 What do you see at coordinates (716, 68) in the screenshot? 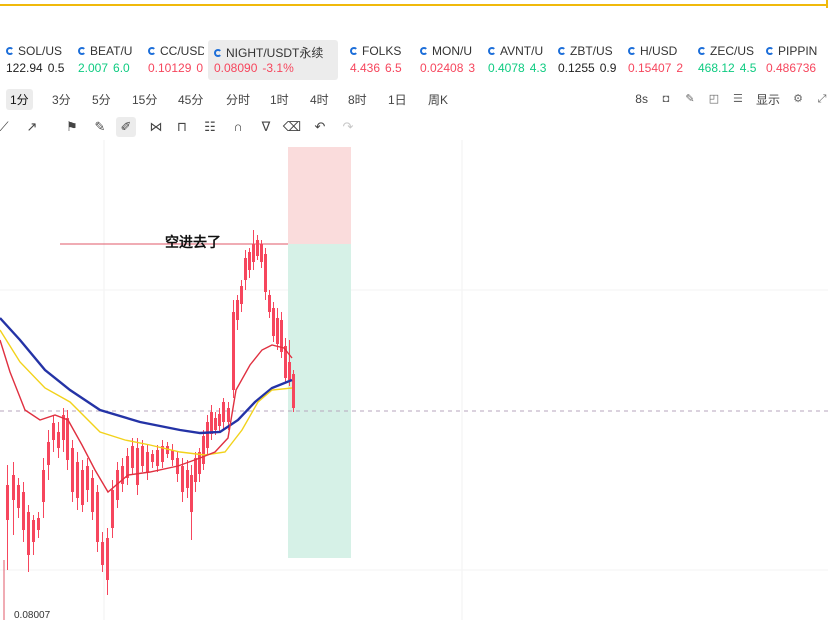
I see `ticker-price-value: 468.12` at bounding box center [716, 68].